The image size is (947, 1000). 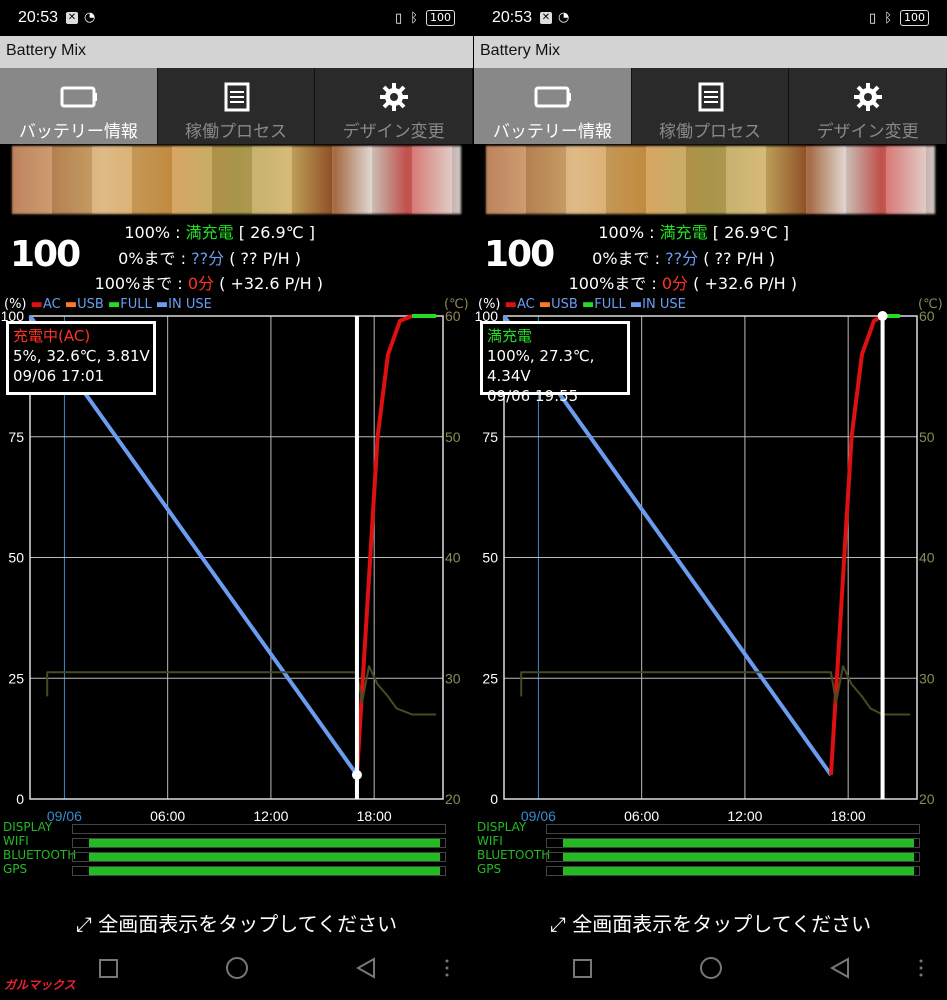 What do you see at coordinates (514, 855) in the screenshot?
I see `usage-label: BLUETOOTH` at bounding box center [514, 855].